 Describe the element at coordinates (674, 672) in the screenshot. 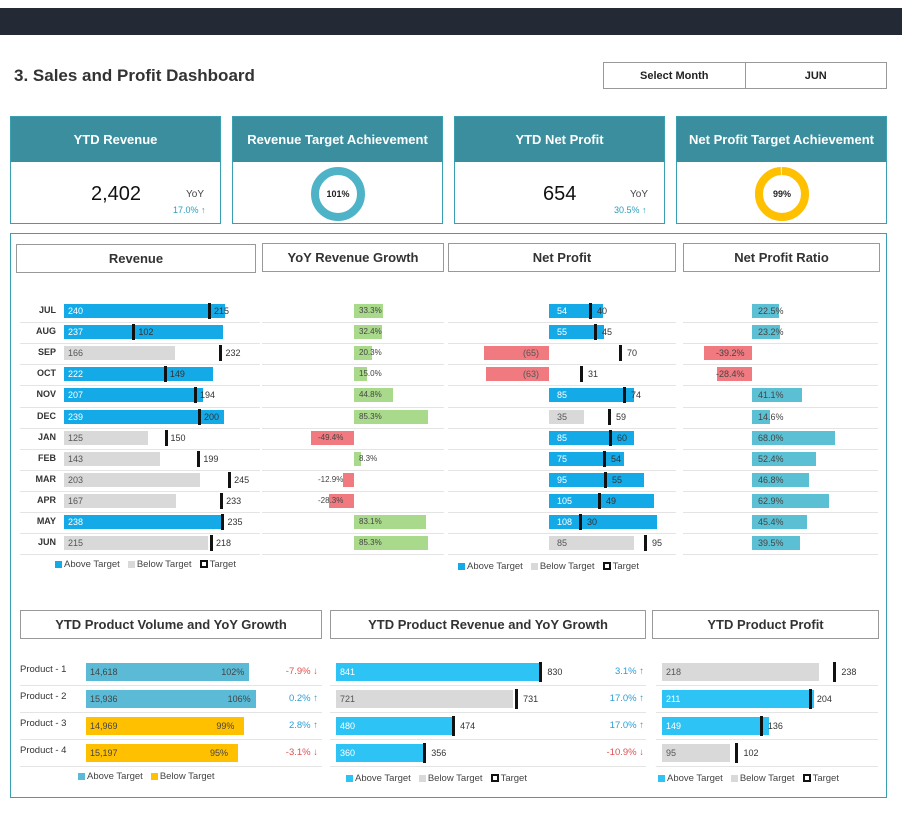

I see `product-profit-value: 218` at that location.